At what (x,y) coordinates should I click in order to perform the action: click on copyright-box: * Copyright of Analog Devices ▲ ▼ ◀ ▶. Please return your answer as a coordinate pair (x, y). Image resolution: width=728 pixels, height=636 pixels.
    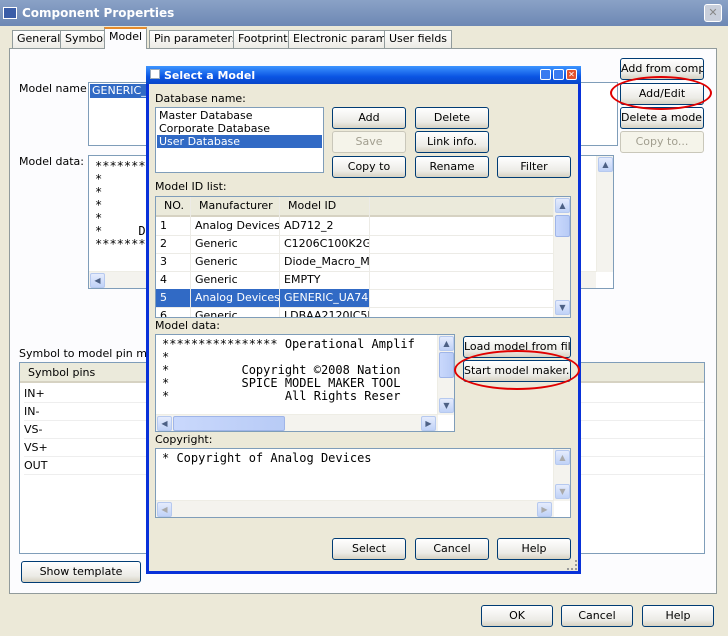
    Looking at the image, I should click on (363, 483).